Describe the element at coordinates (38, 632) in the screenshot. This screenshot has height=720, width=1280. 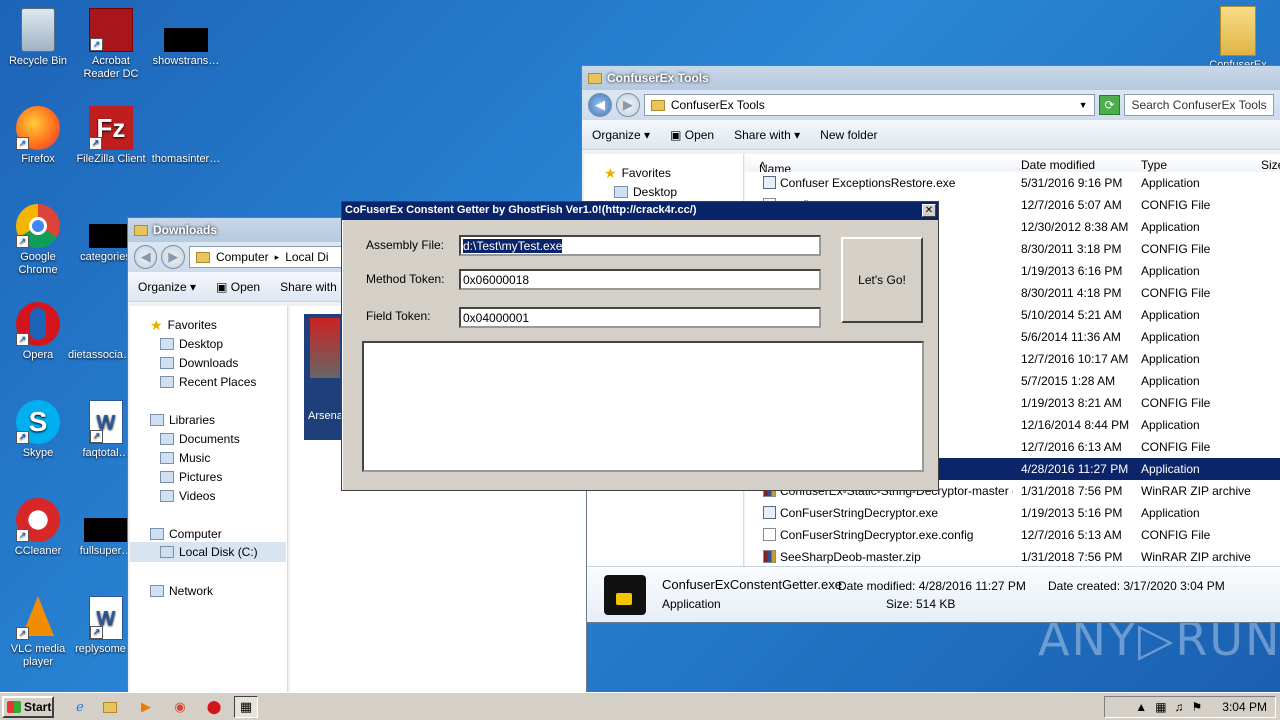
I see `desktop-icon-vlc: ↗ VLC media player` at that location.